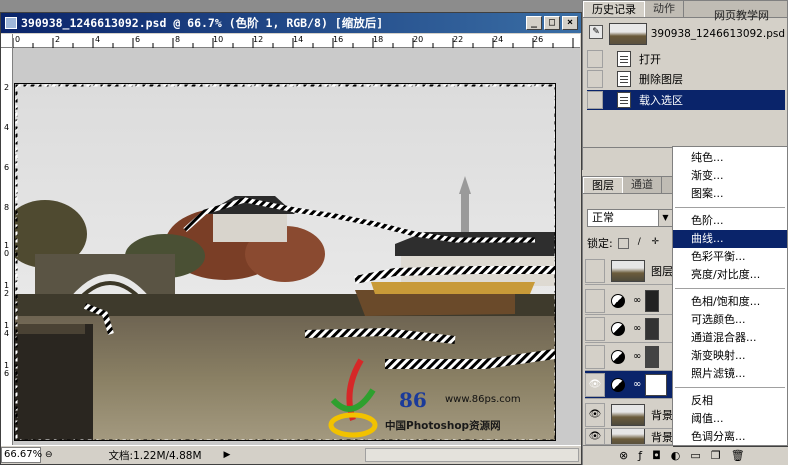 The image size is (788, 465). What do you see at coordinates (656, 455) in the screenshot?
I see `add-mask-icon: ◘` at bounding box center [656, 455].